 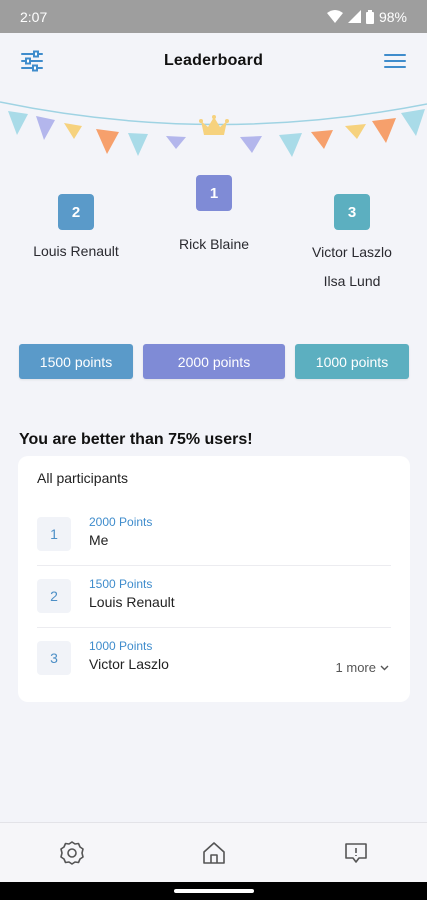 What do you see at coordinates (214, 125) in the screenshot?
I see `crown-icon` at bounding box center [214, 125].